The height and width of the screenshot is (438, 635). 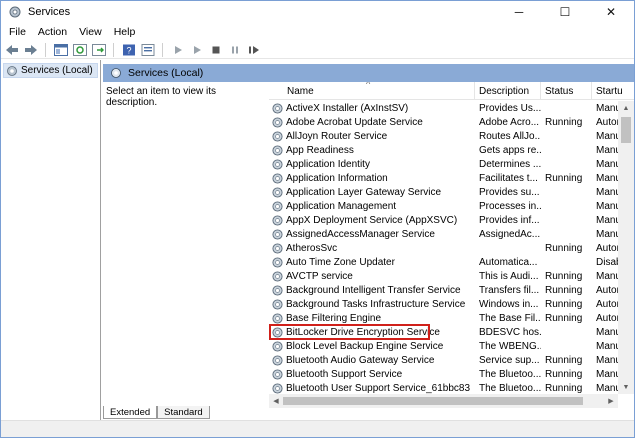 I want to click on service-name: Application Layer Gateway Service, so click(x=364, y=192).